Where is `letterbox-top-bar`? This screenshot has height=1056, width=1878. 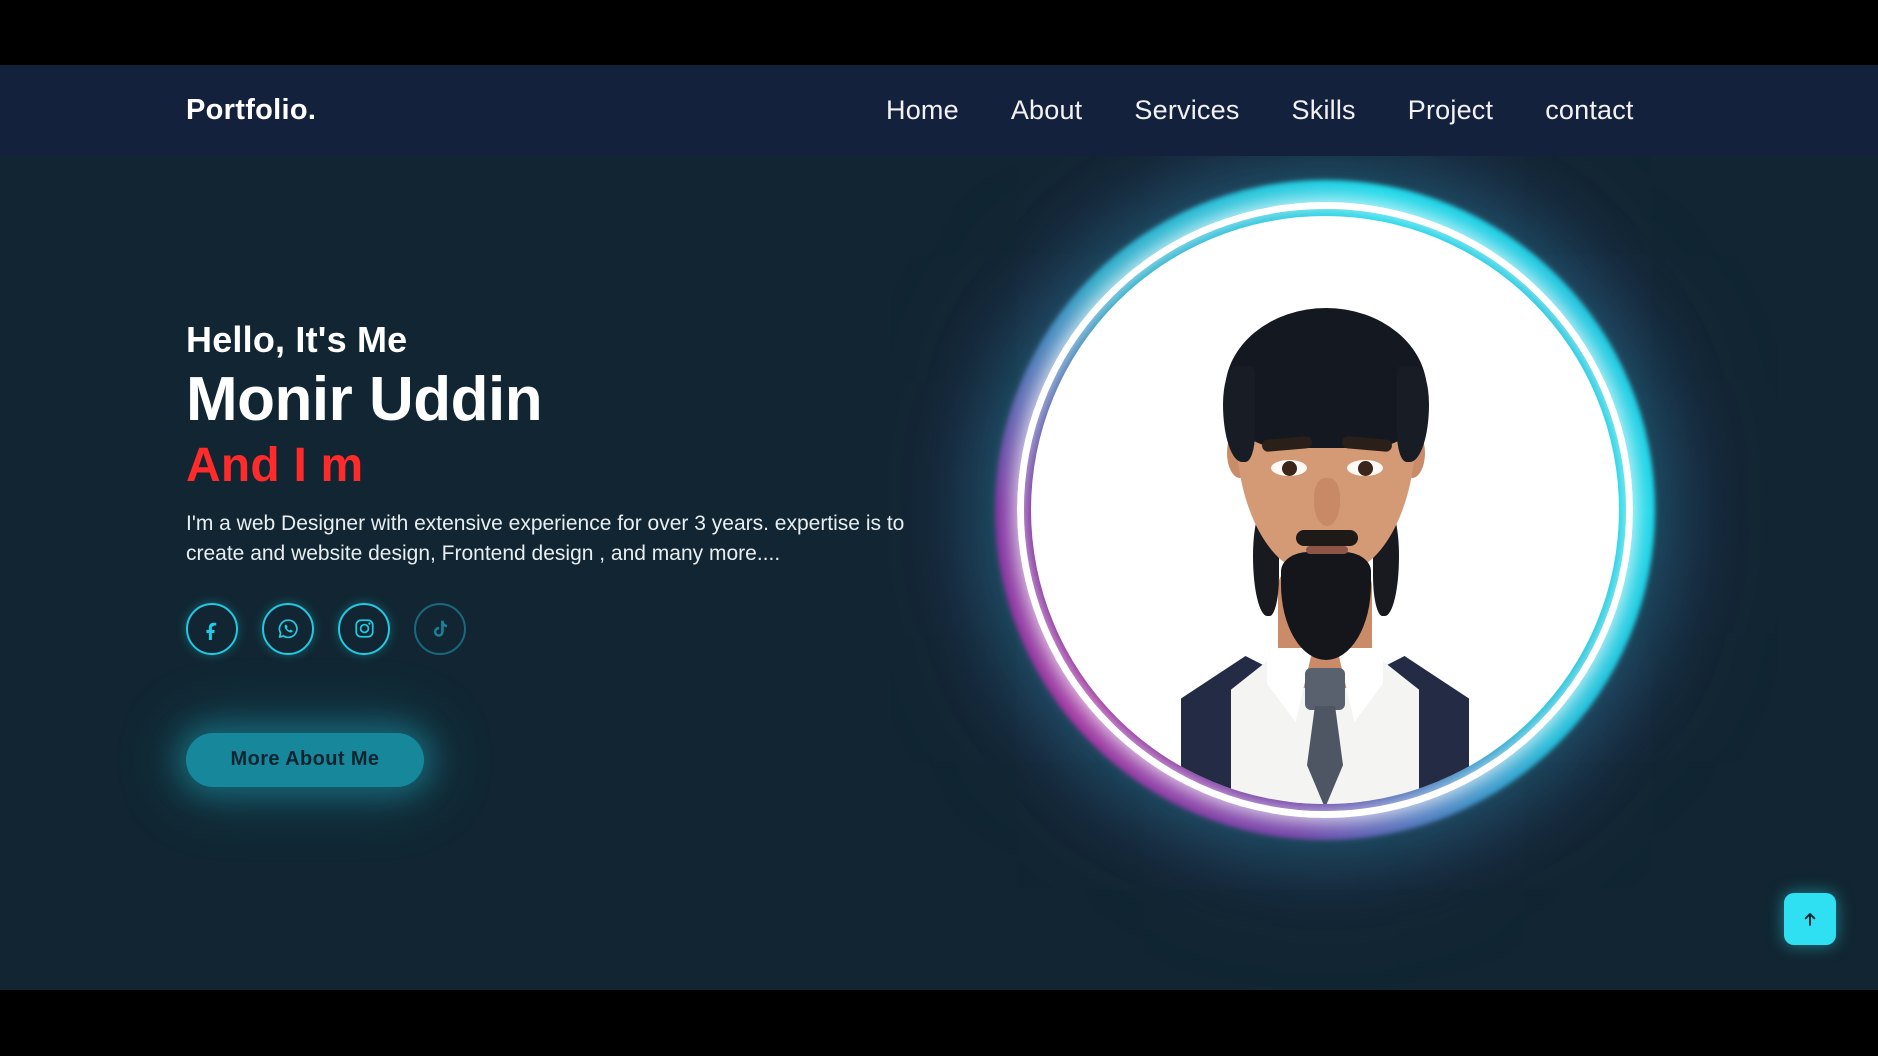 letterbox-top-bar is located at coordinates (939, 32).